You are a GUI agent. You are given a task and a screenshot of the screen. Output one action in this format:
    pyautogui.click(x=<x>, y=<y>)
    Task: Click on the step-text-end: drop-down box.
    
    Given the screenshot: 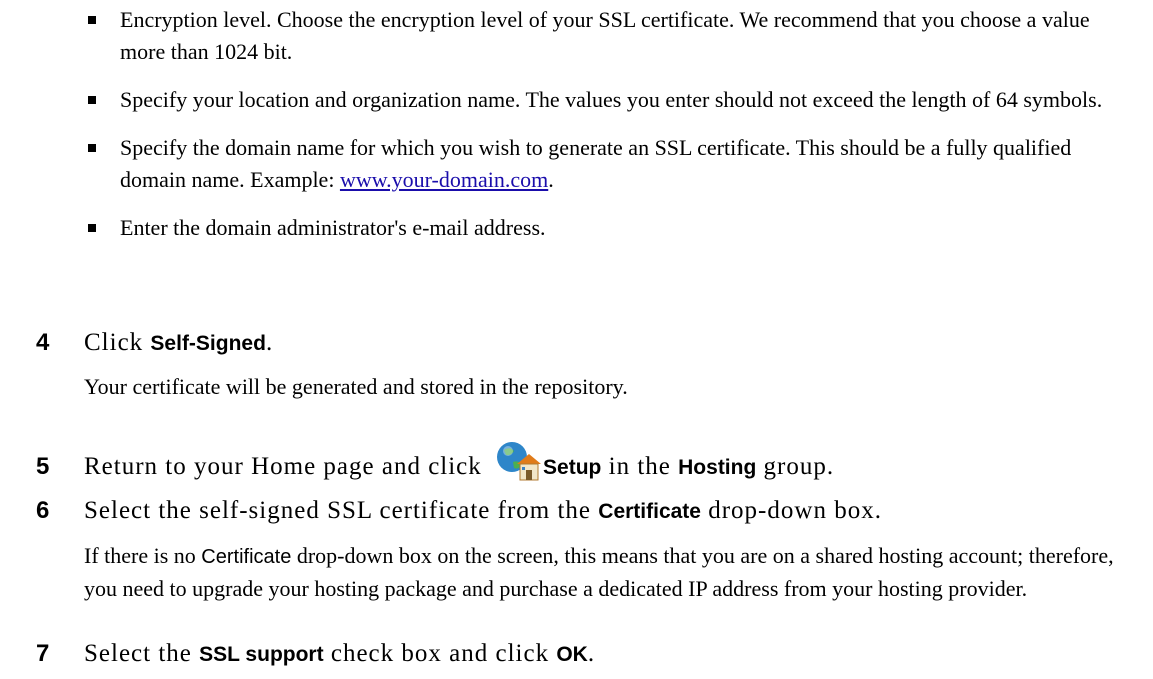 What is the action you would take?
    pyautogui.click(x=791, y=510)
    